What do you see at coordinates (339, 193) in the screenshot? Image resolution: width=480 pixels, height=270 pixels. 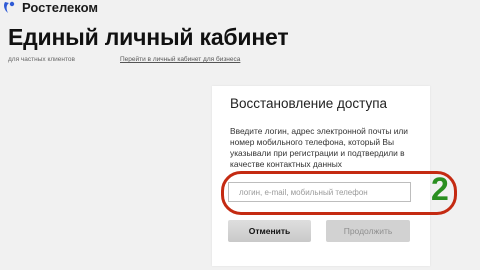 I see `input-highlight-ring` at bounding box center [339, 193].